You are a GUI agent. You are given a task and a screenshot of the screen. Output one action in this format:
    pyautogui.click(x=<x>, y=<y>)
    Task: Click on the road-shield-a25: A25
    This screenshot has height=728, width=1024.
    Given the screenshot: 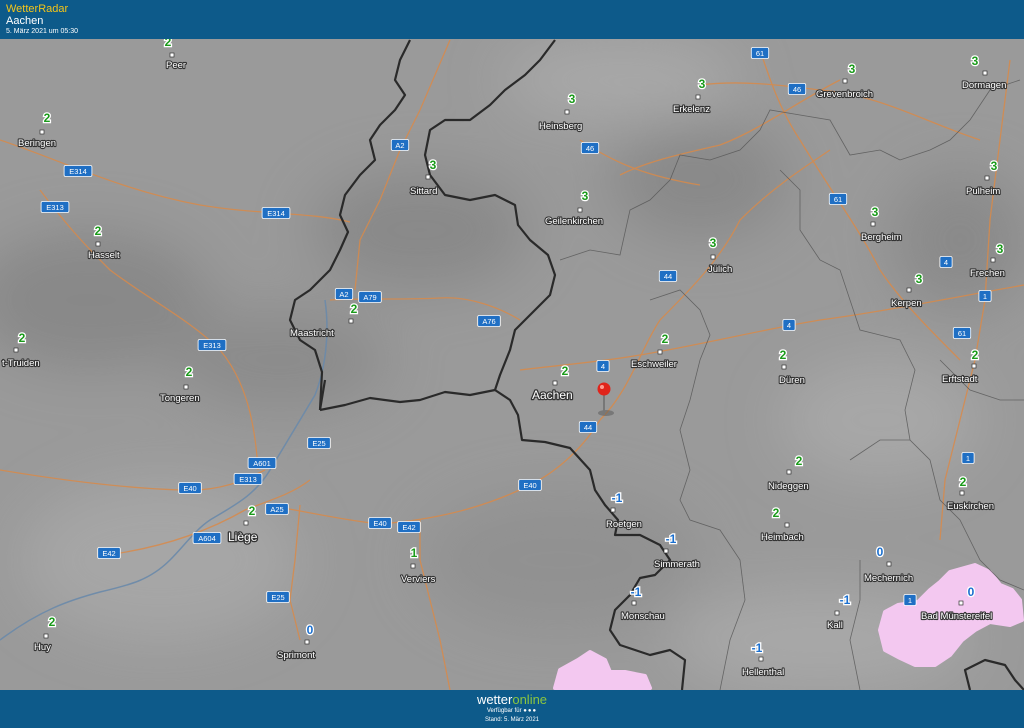 What is the action you would take?
    pyautogui.click(x=277, y=509)
    